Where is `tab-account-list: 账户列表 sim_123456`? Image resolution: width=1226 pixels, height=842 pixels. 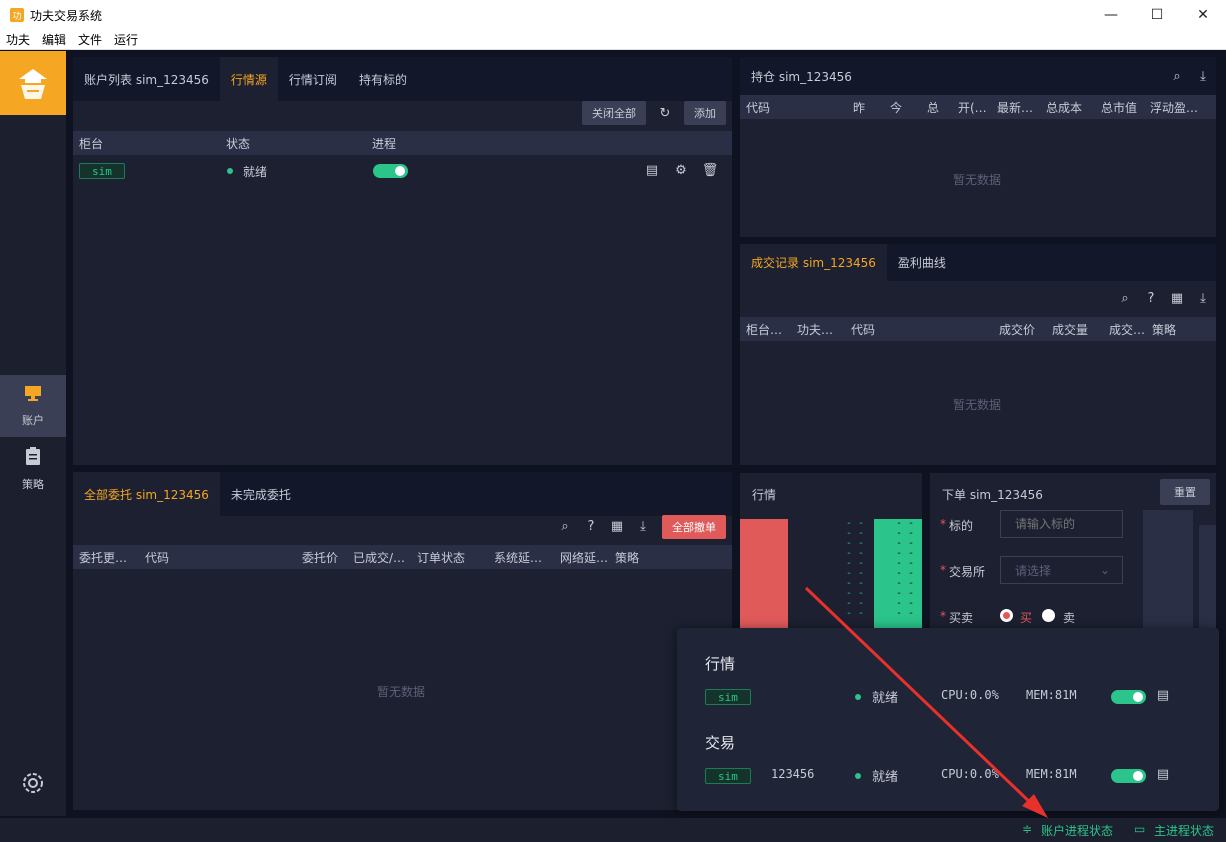 tab-account-list: 账户列表 sim_123456 is located at coordinates (146, 79).